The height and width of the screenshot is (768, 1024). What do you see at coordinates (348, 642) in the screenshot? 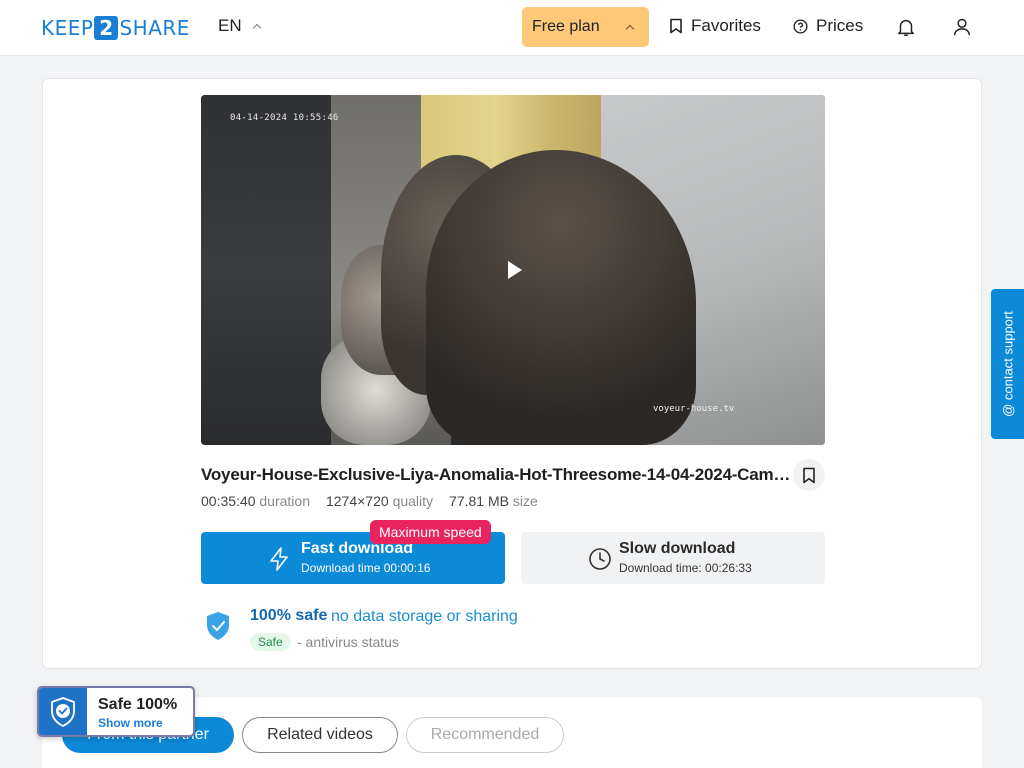
I see `antivirus-status-label: - antivirus status` at bounding box center [348, 642].